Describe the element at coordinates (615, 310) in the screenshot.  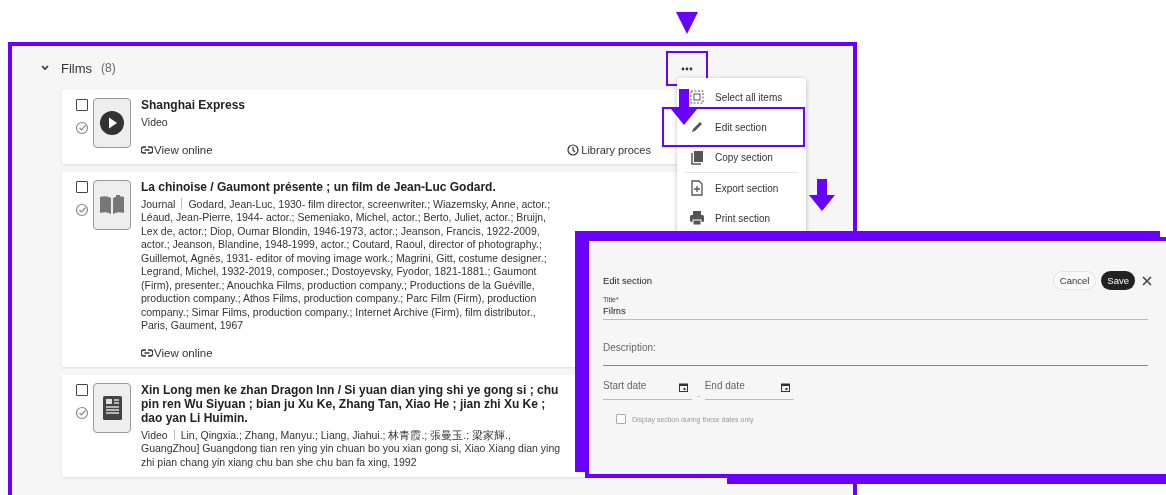
I see `field-value: Films` at that location.